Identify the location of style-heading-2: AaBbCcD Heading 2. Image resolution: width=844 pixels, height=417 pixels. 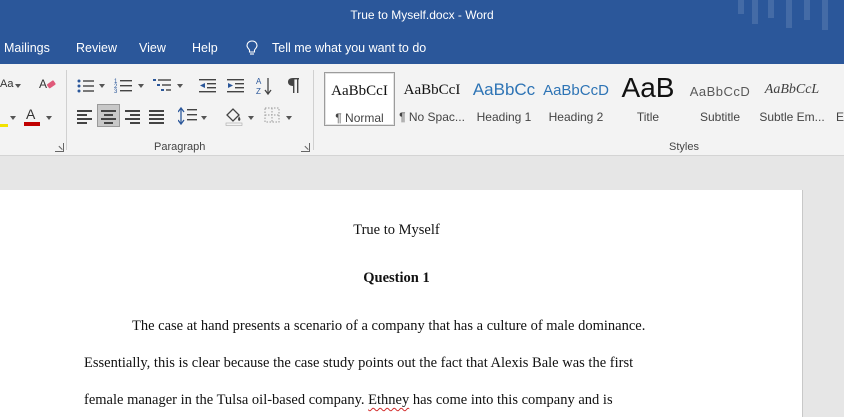
(576, 99).